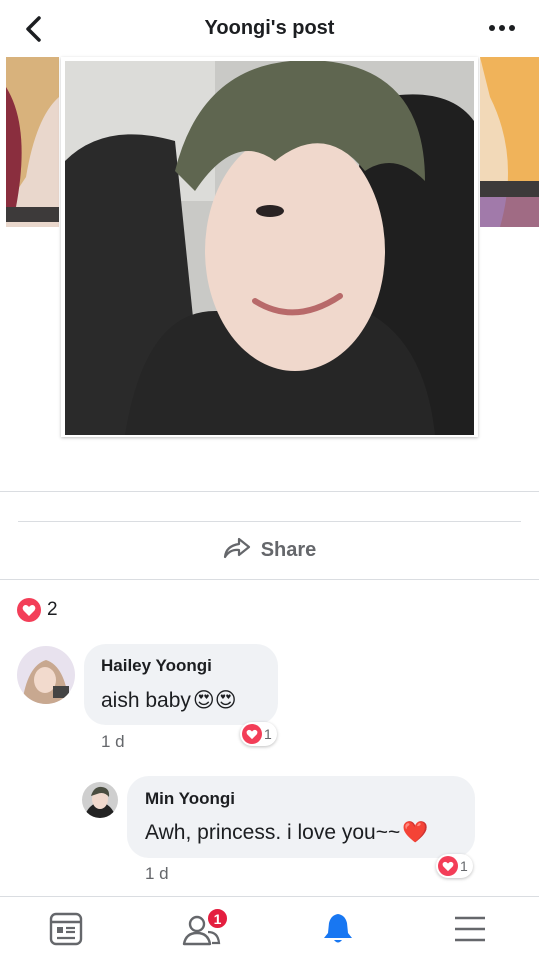 The image size is (539, 961). I want to click on share-label: Share, so click(288, 550).